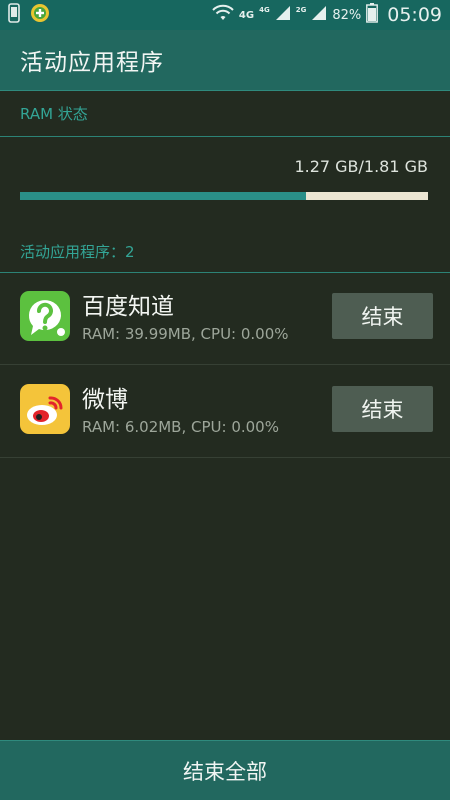 The image size is (450, 800). What do you see at coordinates (225, 412) in the screenshot?
I see `app-row: 微博 RAM: 6.02MB, CPU: 0.00% 结束` at bounding box center [225, 412].